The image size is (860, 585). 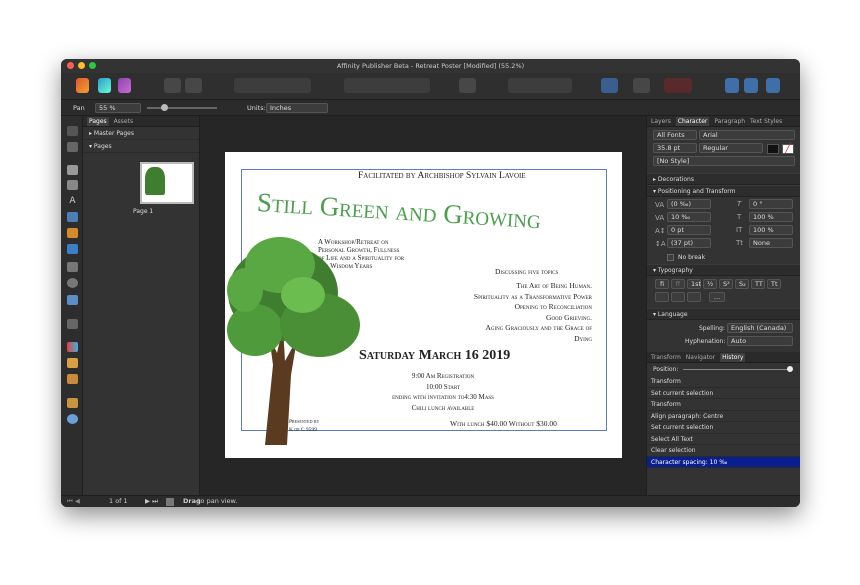 I want to click on upload-icon, so click(x=172, y=85).